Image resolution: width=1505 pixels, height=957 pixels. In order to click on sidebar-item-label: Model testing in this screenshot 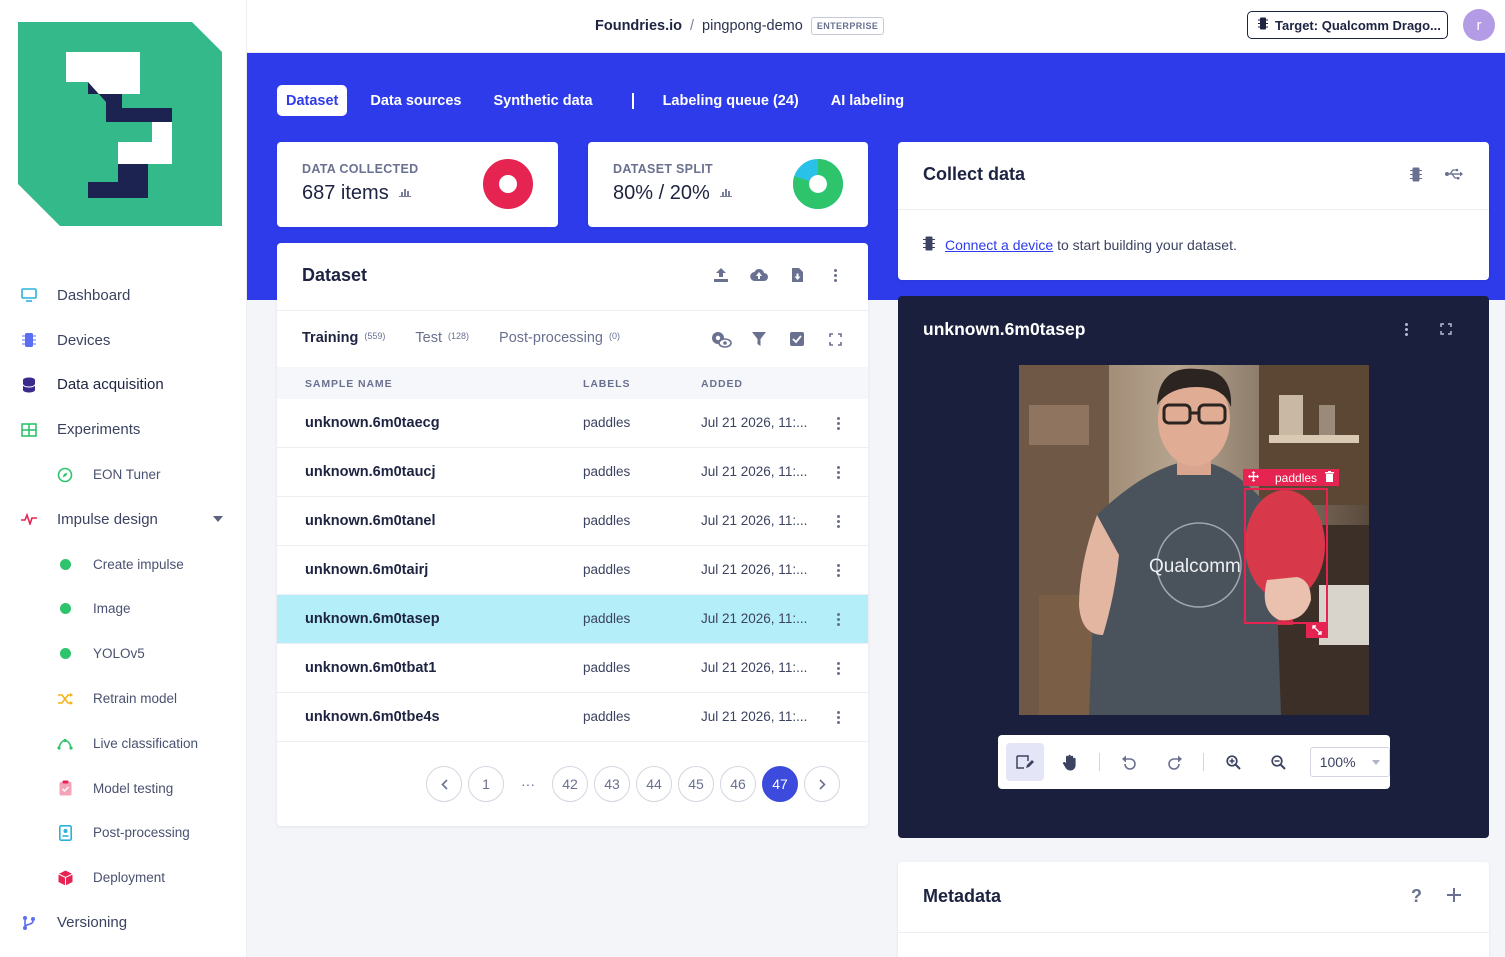, I will do `click(133, 788)`.